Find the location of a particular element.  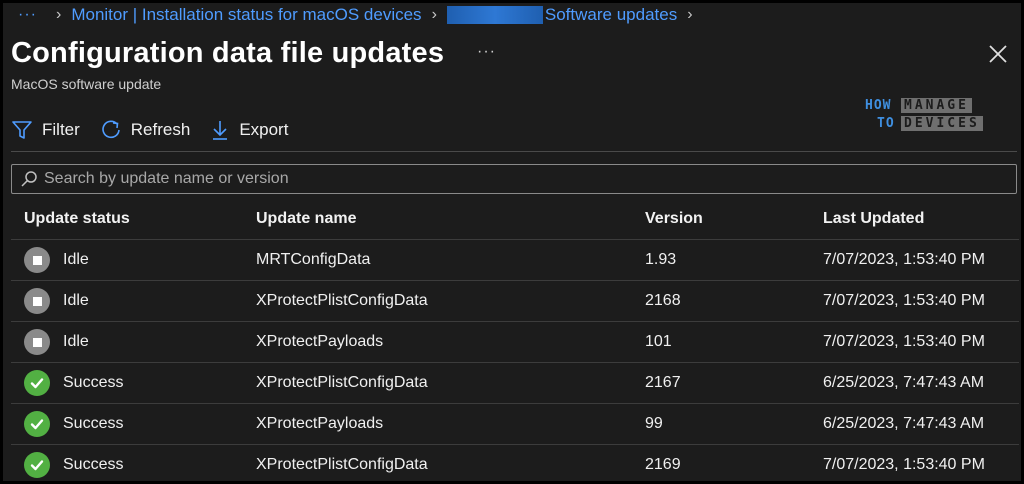

filter-label: Filter is located at coordinates (61, 129).